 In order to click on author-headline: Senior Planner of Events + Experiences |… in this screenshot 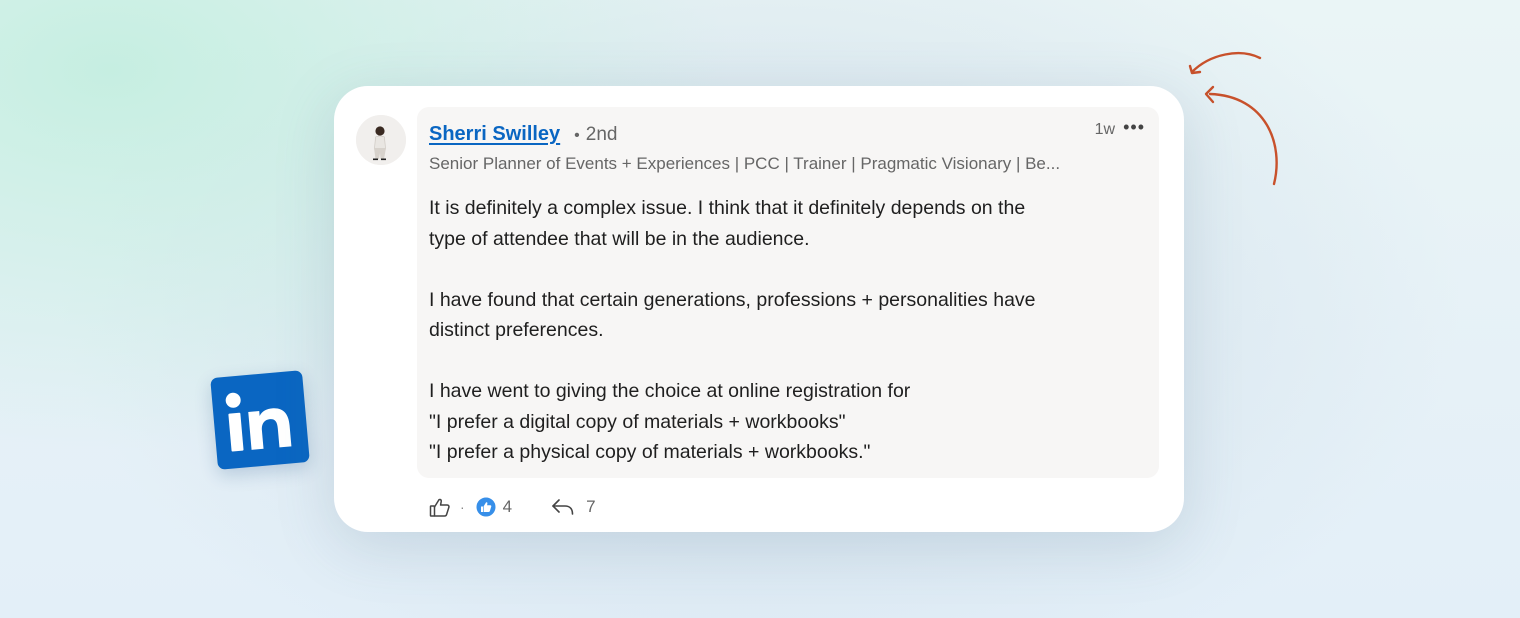, I will do `click(745, 163)`.